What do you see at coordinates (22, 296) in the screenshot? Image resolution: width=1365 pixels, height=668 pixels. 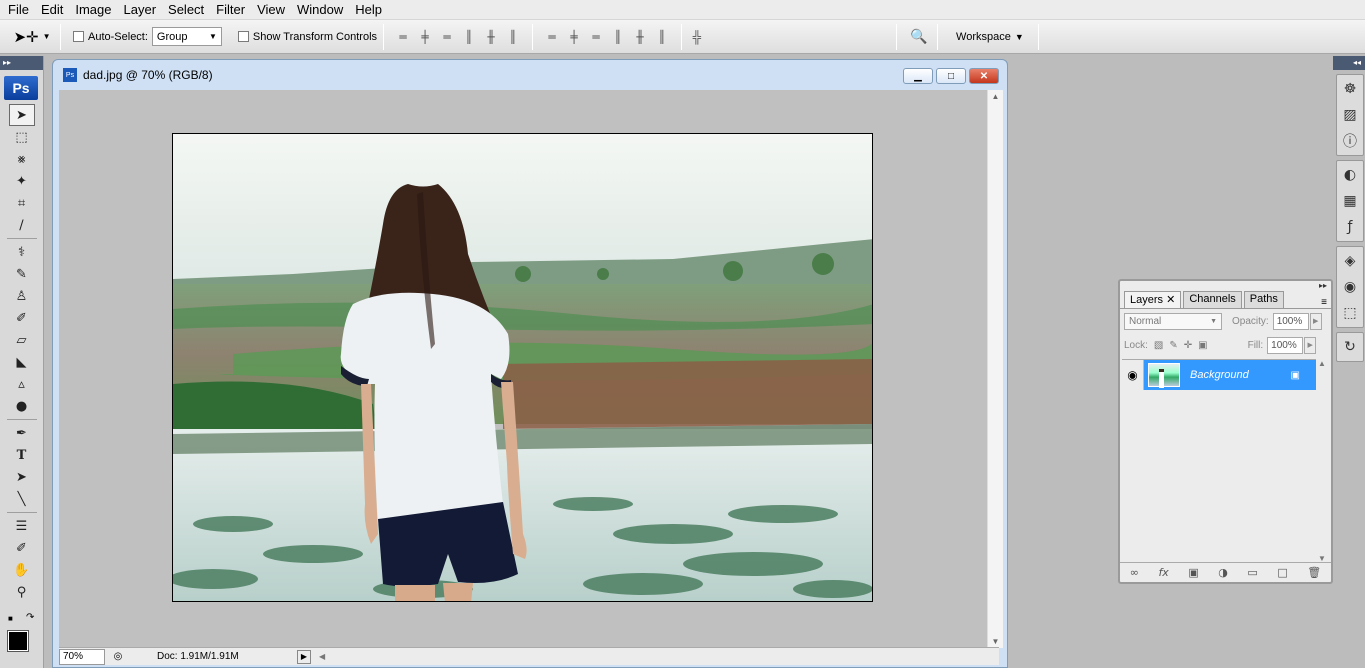 I see `clone-stamp-tool-icon: ♙` at bounding box center [22, 296].